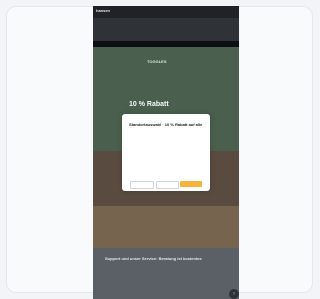 The height and width of the screenshot is (299, 320). I want to click on hero-title: 10 % Rabatt, so click(149, 104).